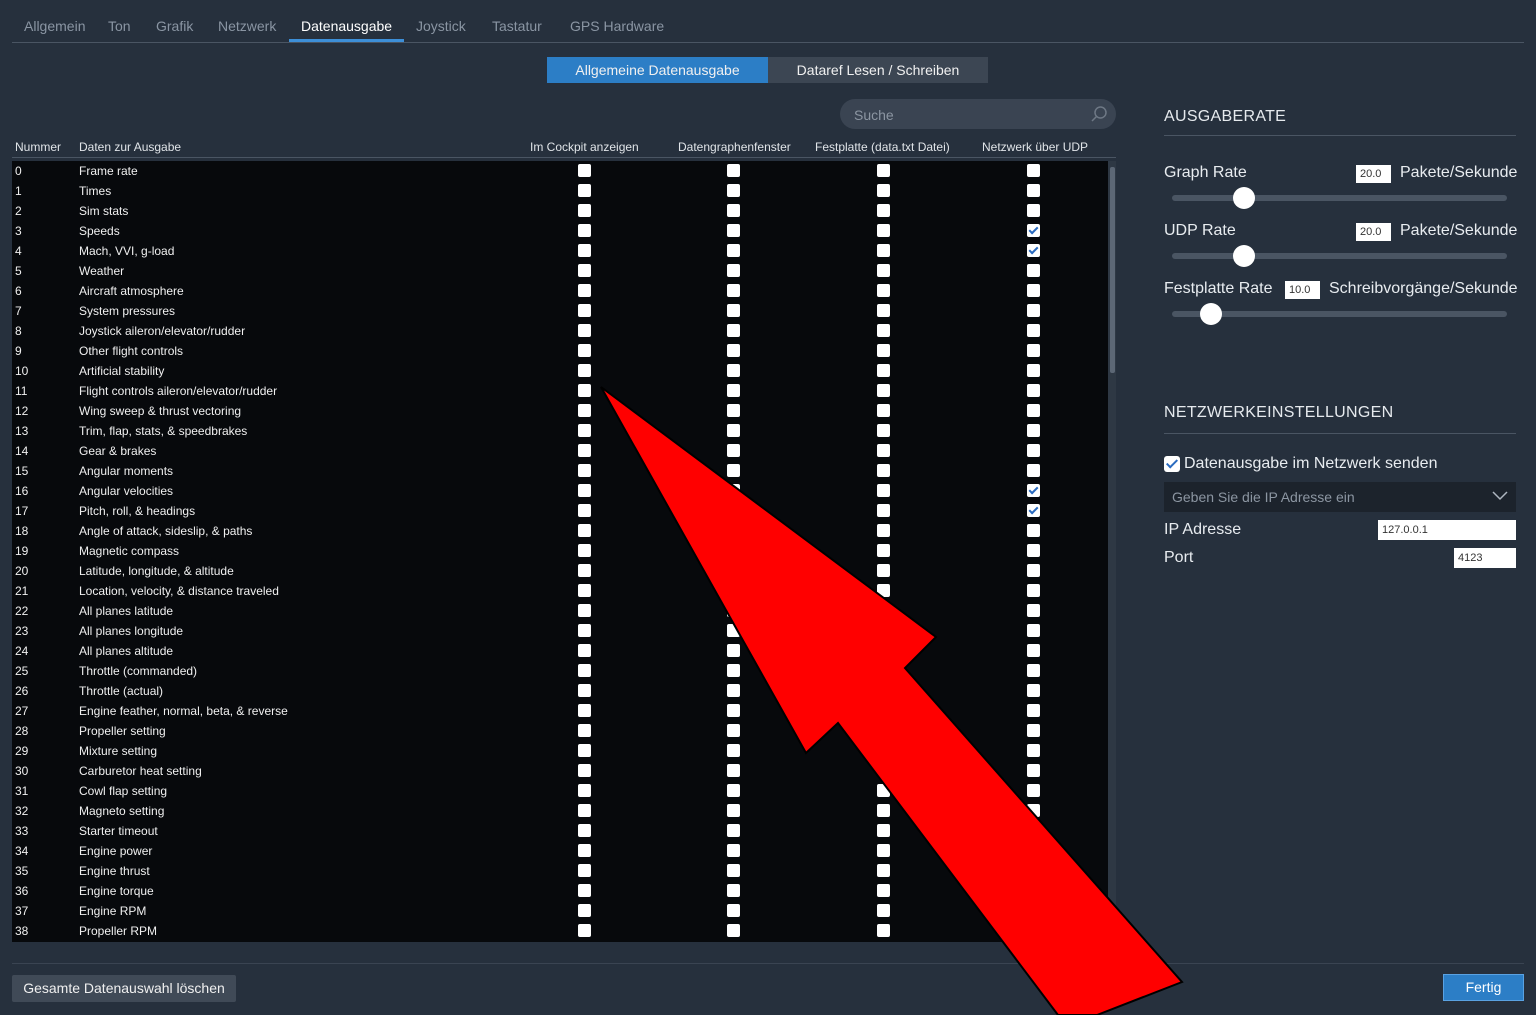 The height and width of the screenshot is (1015, 1536). Describe the element at coordinates (1485, 558) in the screenshot. I see `port-field: 4123` at that location.